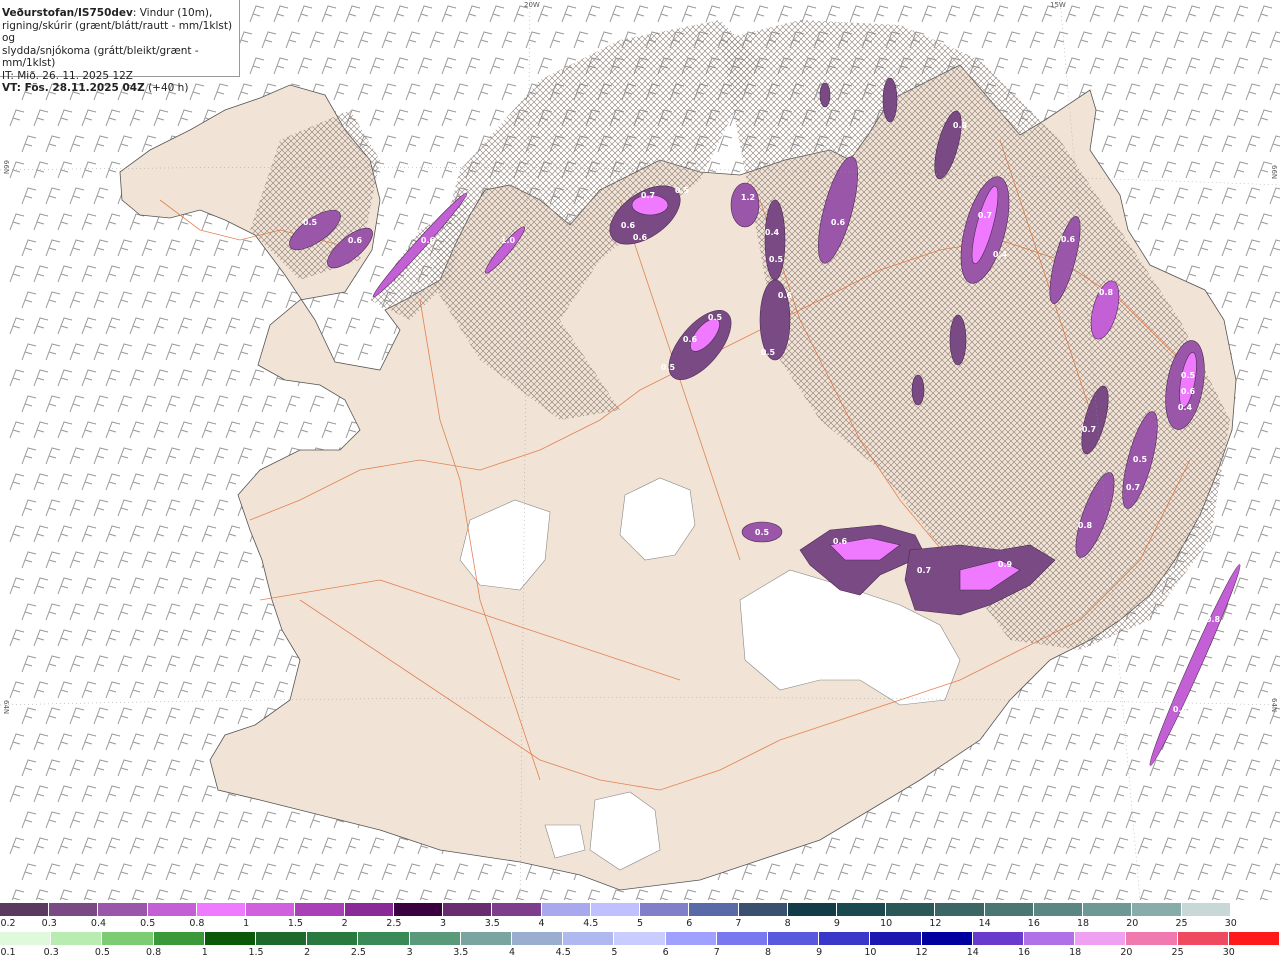  I want to click on rain-scale-label: 2, so click(307, 952).